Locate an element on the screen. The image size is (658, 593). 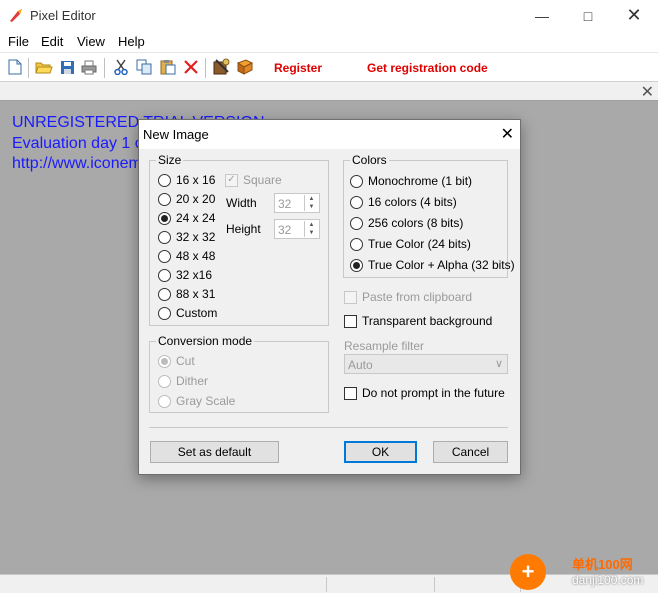
size-option-label: 32 x16 is located at coordinates (194, 275).